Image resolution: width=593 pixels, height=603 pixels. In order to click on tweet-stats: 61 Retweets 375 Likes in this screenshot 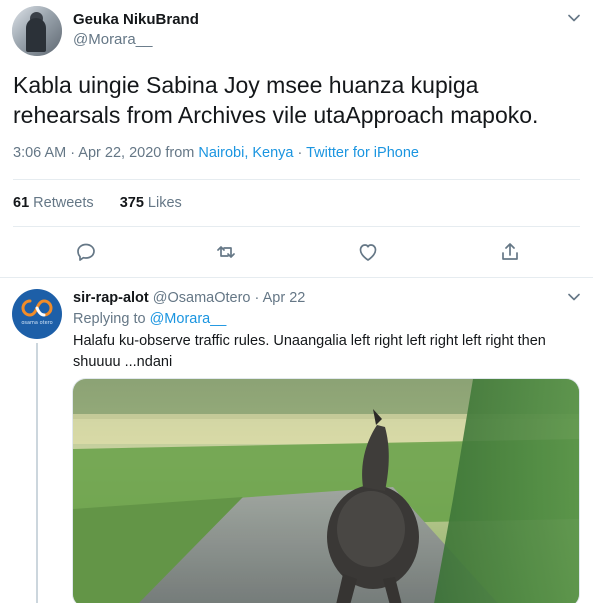, I will do `click(97, 203)`.